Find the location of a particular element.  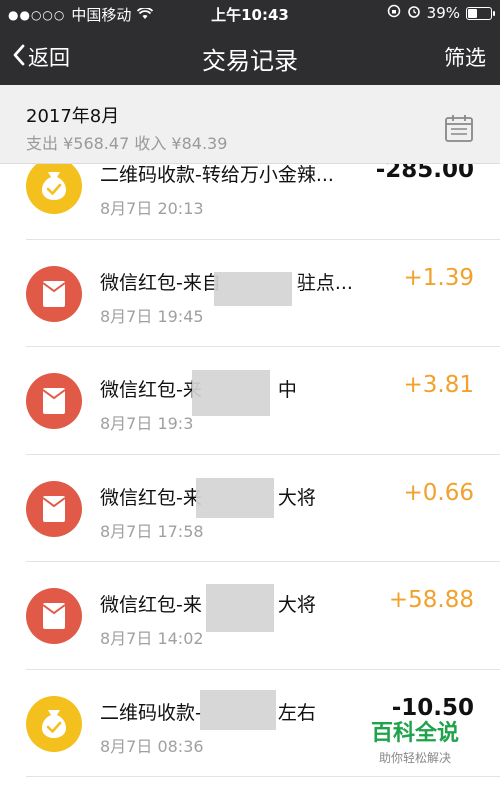

status-bar: ●●○○○ 中国移动 上午10:43 39% is located at coordinates (250, 14).